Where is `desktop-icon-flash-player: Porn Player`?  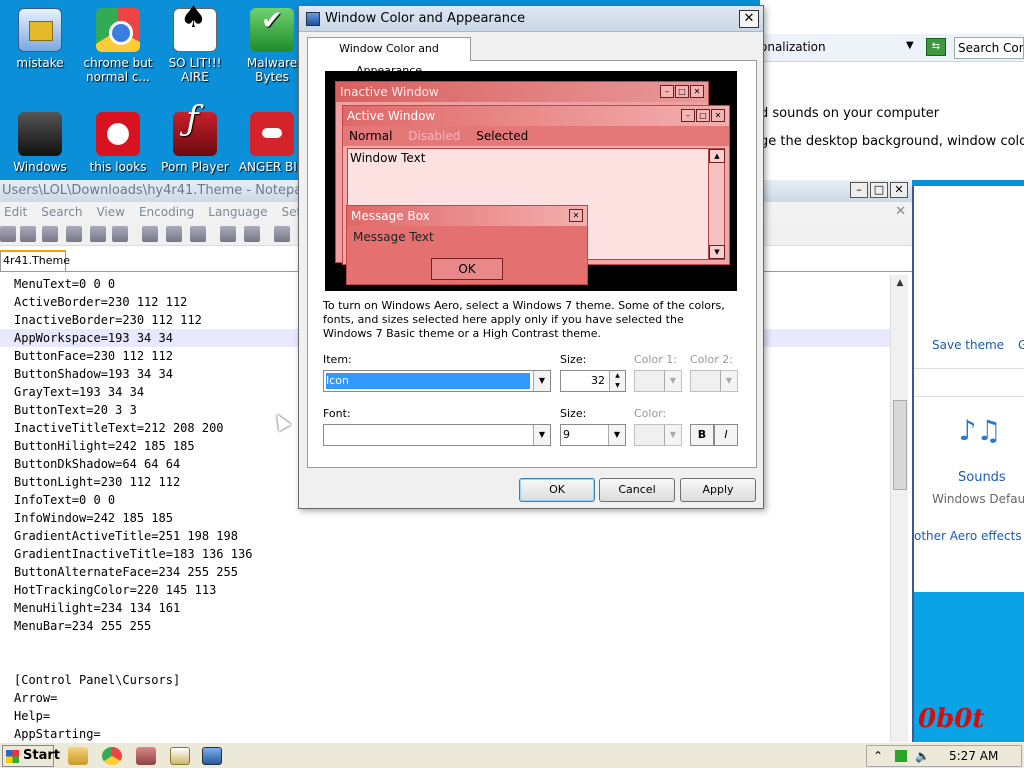 desktop-icon-flash-player: Porn Player is located at coordinates (195, 143).